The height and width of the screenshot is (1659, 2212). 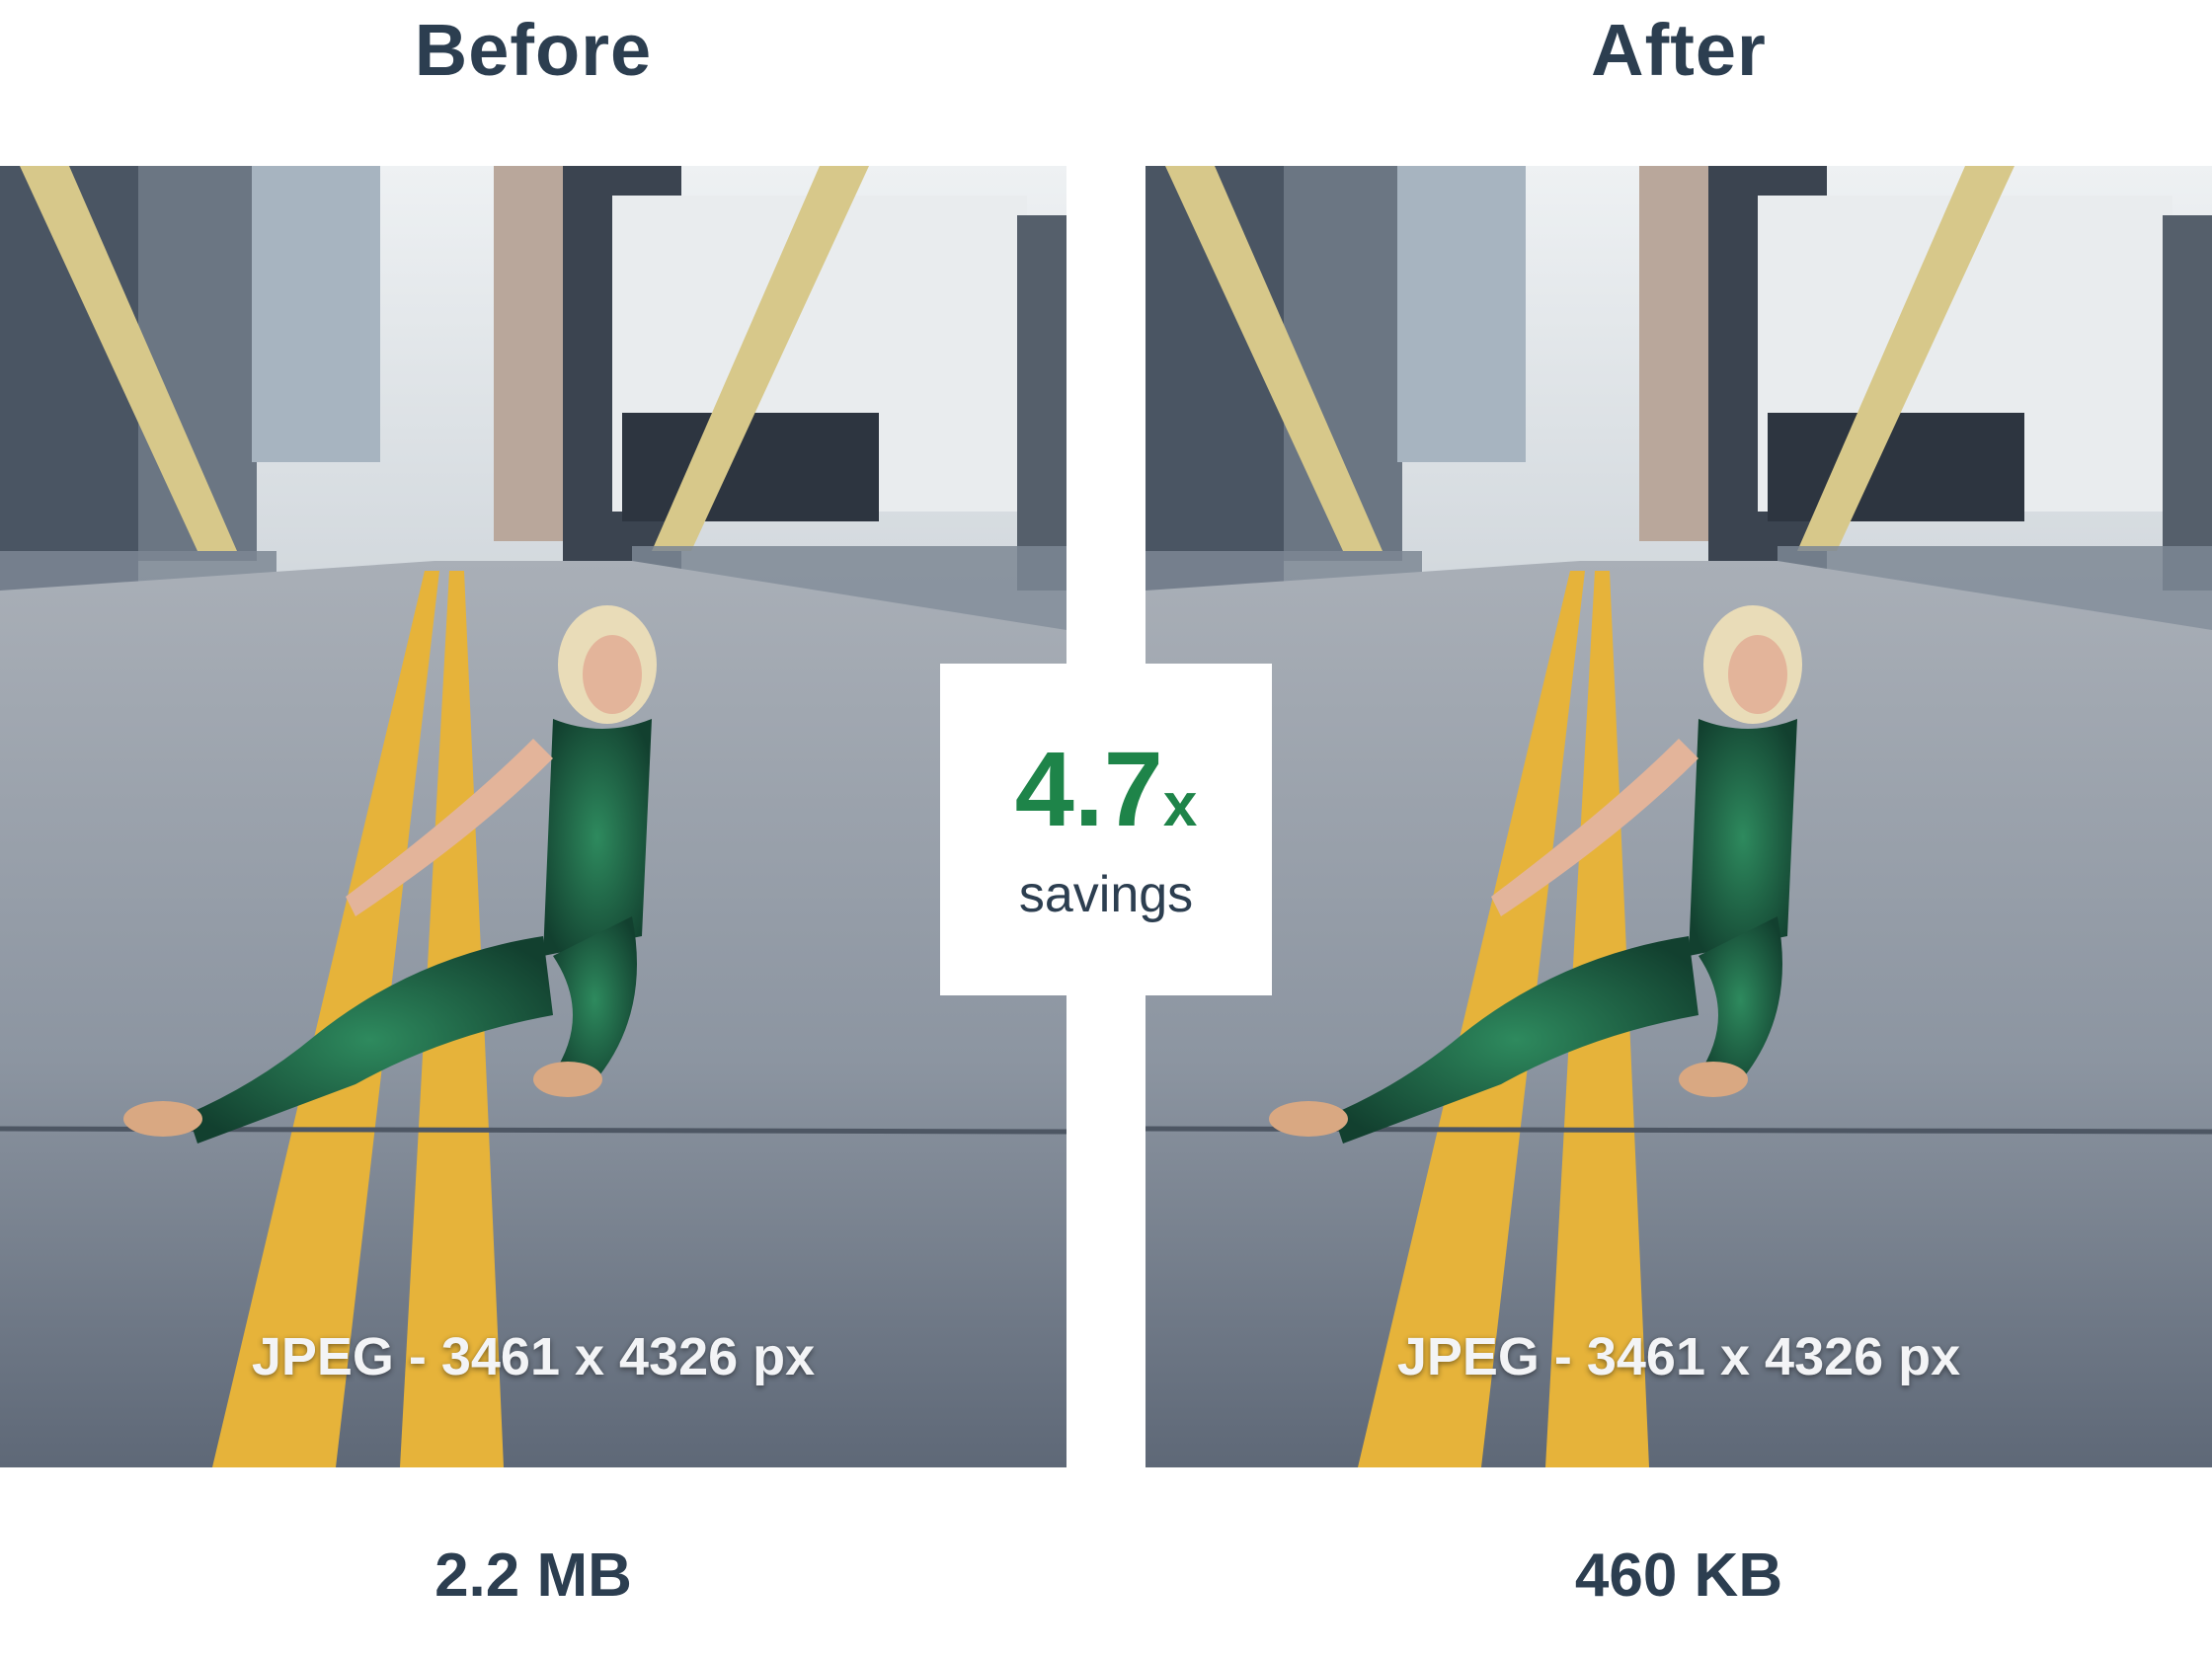 I want to click on after-format-label: JPEG - 3461 x 4326 px, so click(x=1678, y=1357).